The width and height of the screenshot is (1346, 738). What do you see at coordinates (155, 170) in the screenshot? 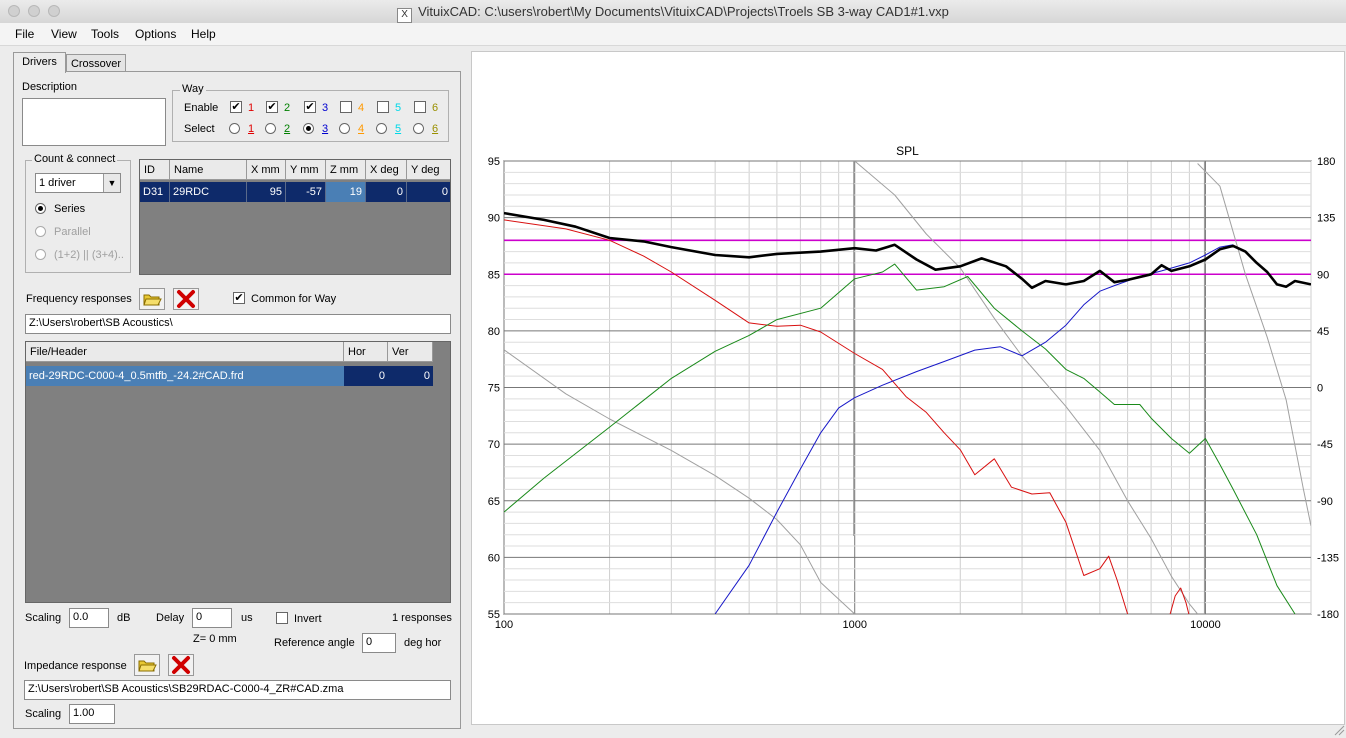
I see `driver-col-0: ID` at bounding box center [155, 170].